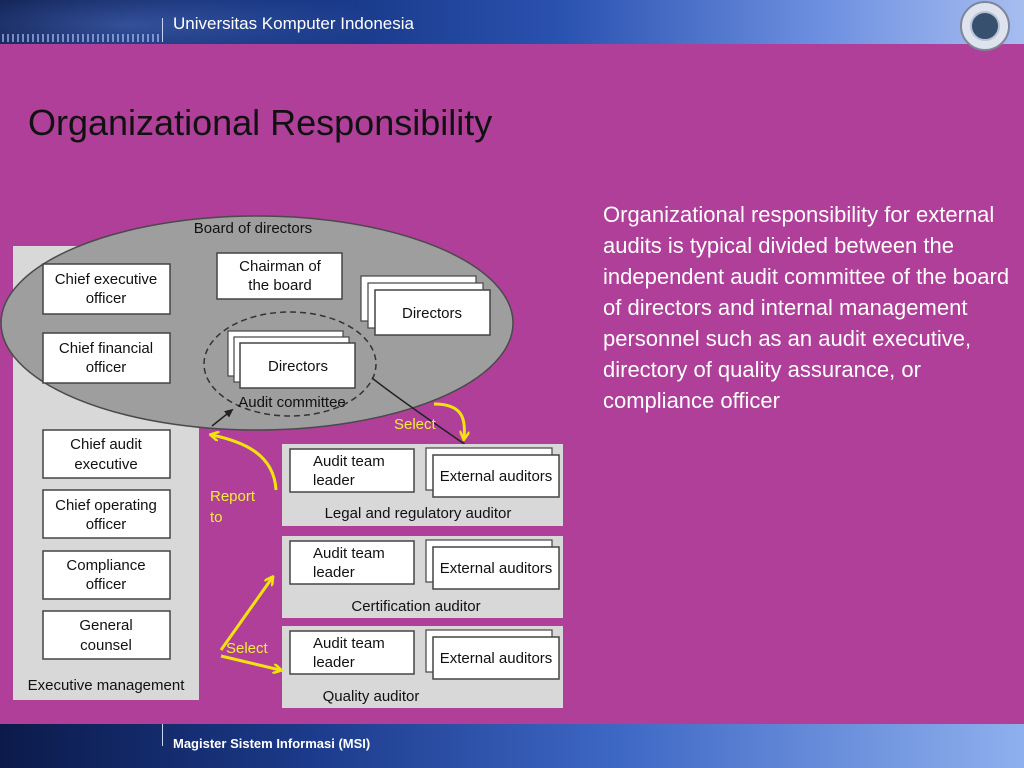  What do you see at coordinates (106, 505) in the screenshot?
I see `coo-line-1: Chief operating` at bounding box center [106, 505].